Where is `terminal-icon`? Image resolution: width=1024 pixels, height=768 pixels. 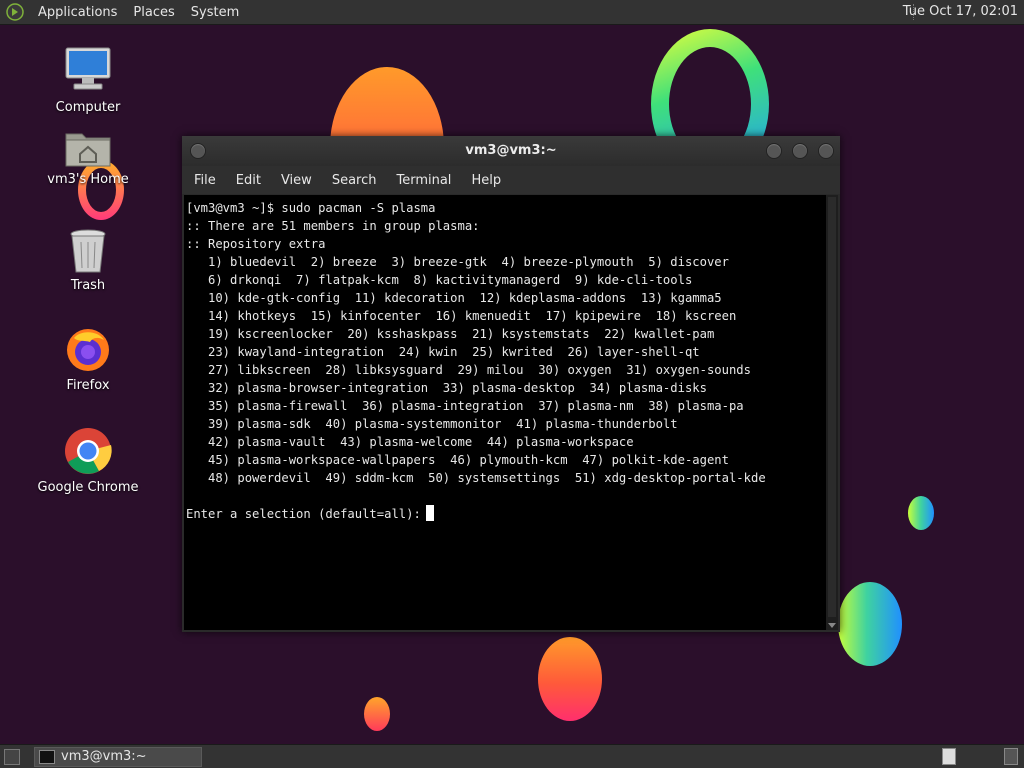 terminal-icon is located at coordinates (47, 757).